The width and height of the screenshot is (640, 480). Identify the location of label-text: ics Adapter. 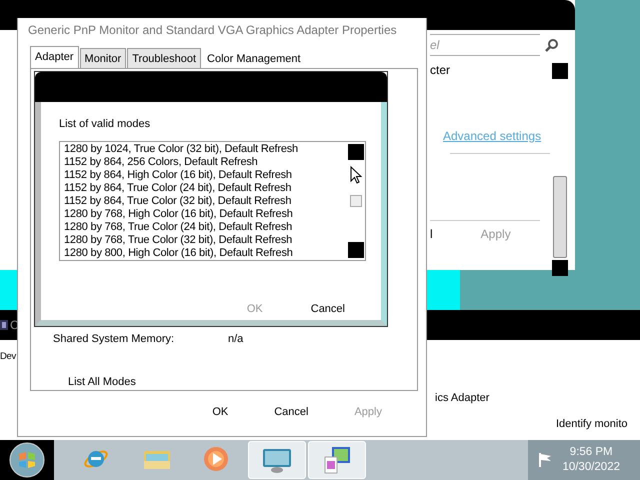
(462, 398).